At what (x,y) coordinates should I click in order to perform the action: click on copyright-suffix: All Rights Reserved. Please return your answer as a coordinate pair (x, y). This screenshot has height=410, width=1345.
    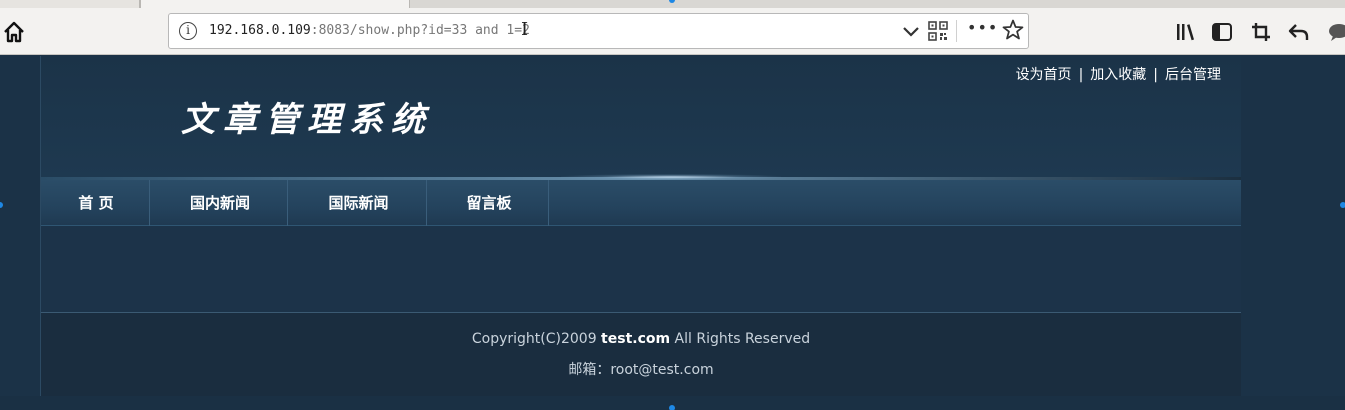
    Looking at the image, I should click on (740, 339).